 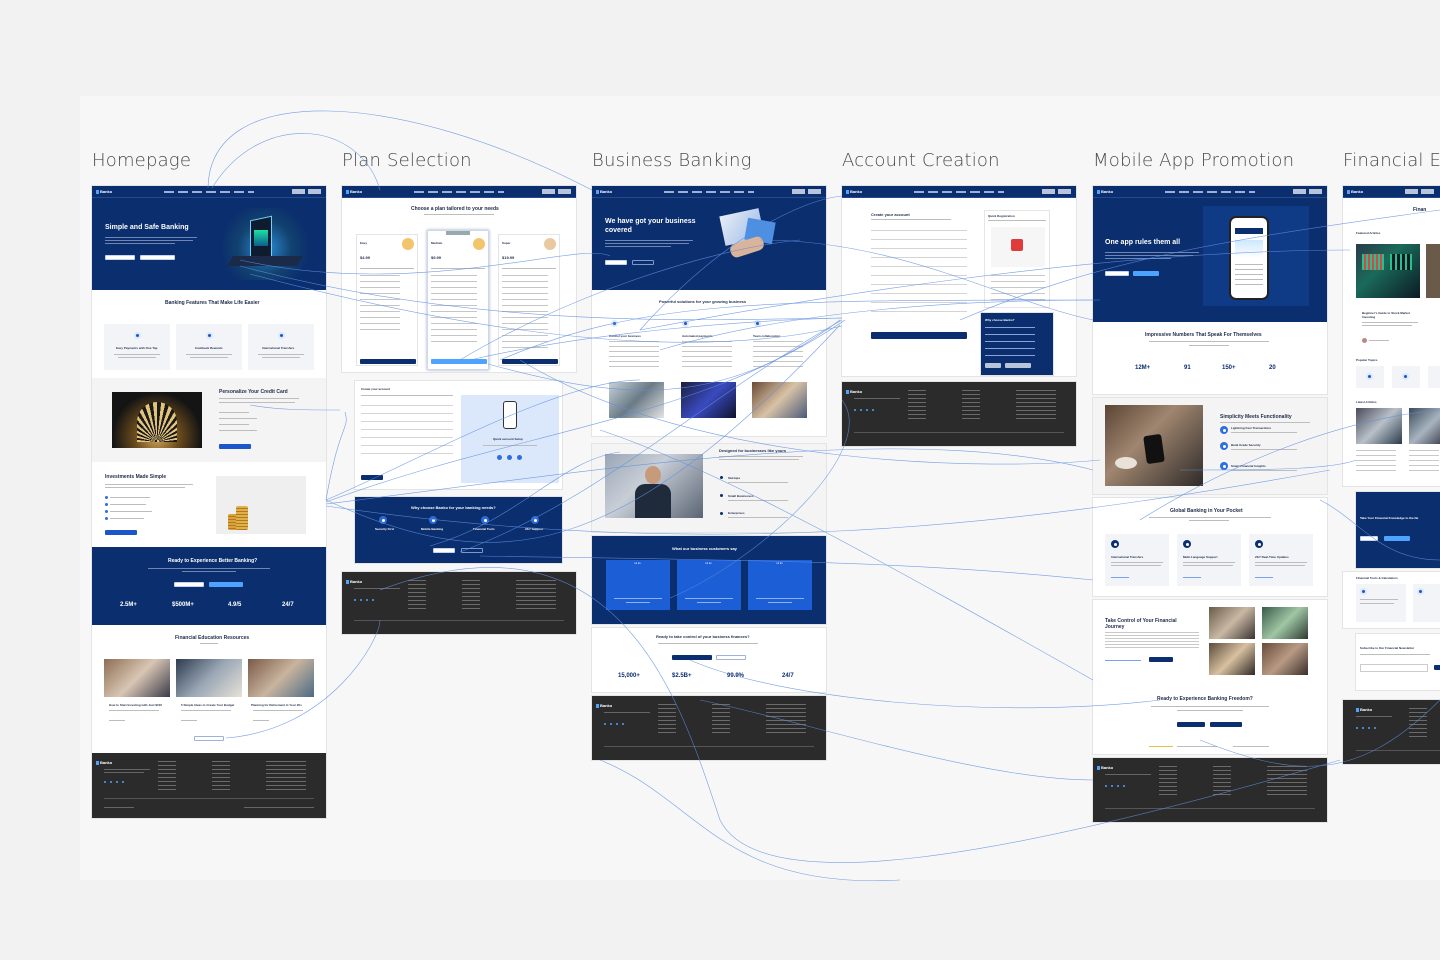 I want to click on investments-title: Investments Made Simple, so click(x=136, y=477).